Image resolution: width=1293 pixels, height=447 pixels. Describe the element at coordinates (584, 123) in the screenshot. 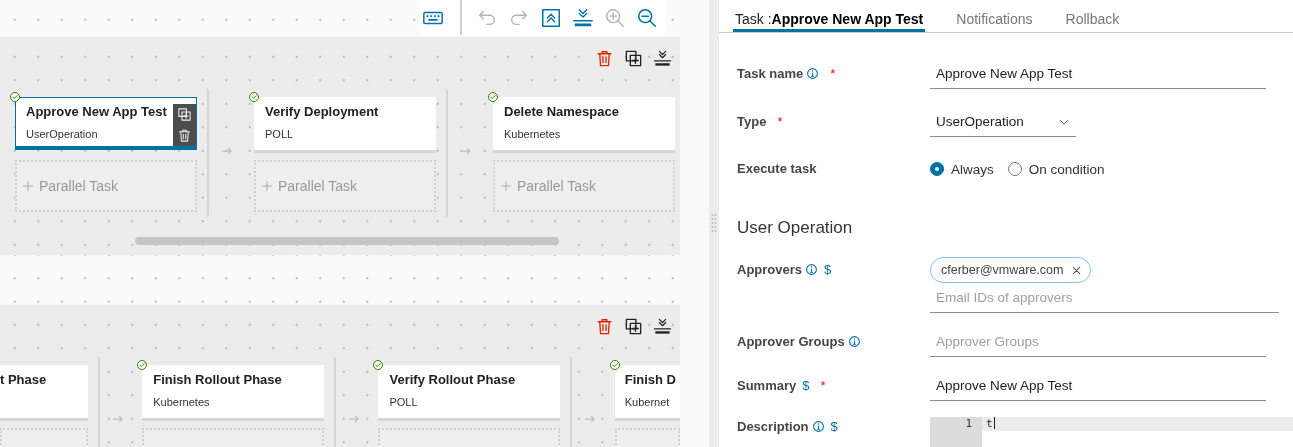

I see `task-card: Delete Namespace Kubernetes` at that location.